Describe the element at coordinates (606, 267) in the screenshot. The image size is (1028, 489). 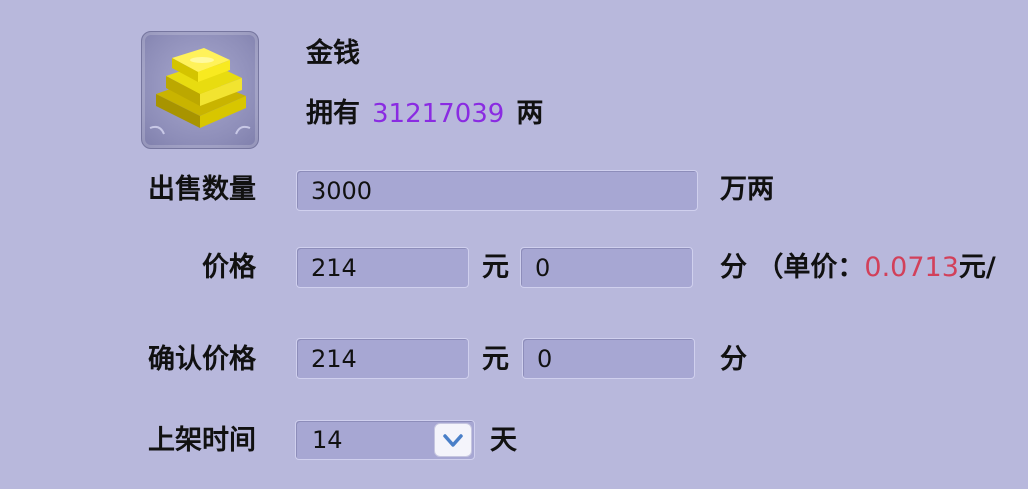
I see `price-fen-input` at that location.